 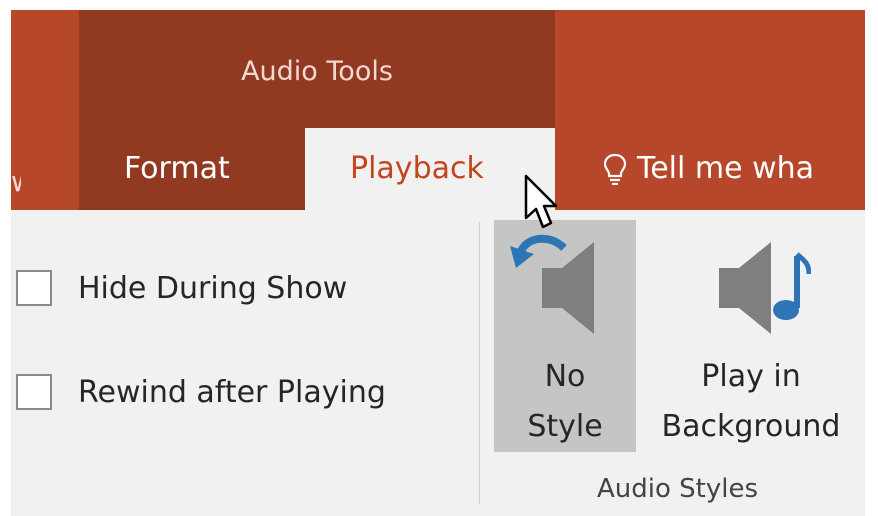 What do you see at coordinates (751, 426) in the screenshot?
I see `play-in-background-label-line2: Background` at bounding box center [751, 426].